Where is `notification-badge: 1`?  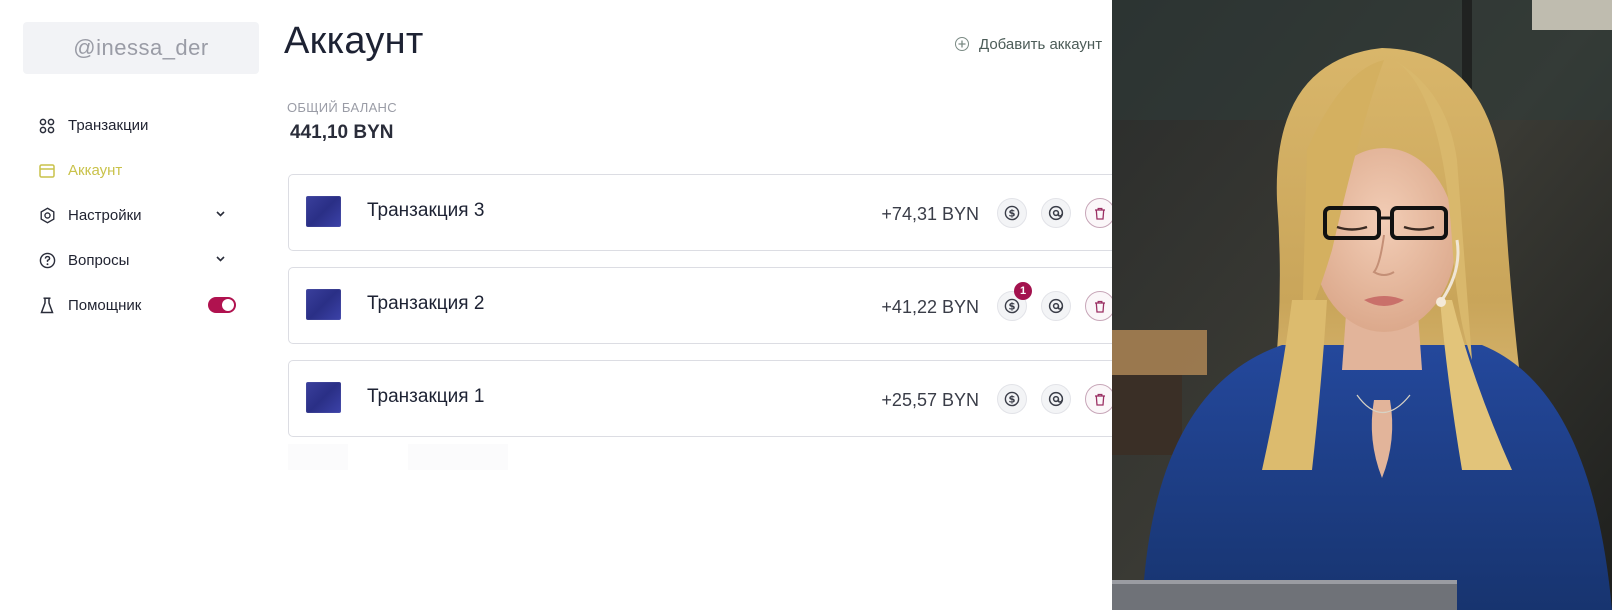
notification-badge: 1 is located at coordinates (1023, 291).